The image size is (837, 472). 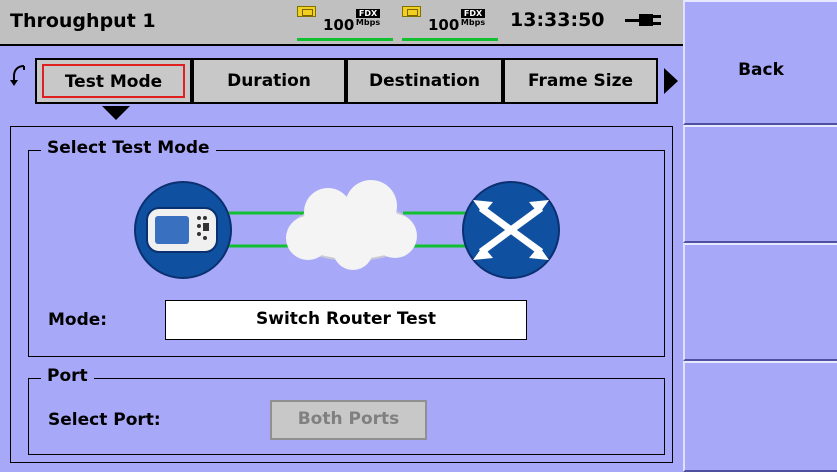 What do you see at coordinates (339, 25) in the screenshot?
I see `port-a-speed: 100` at bounding box center [339, 25].